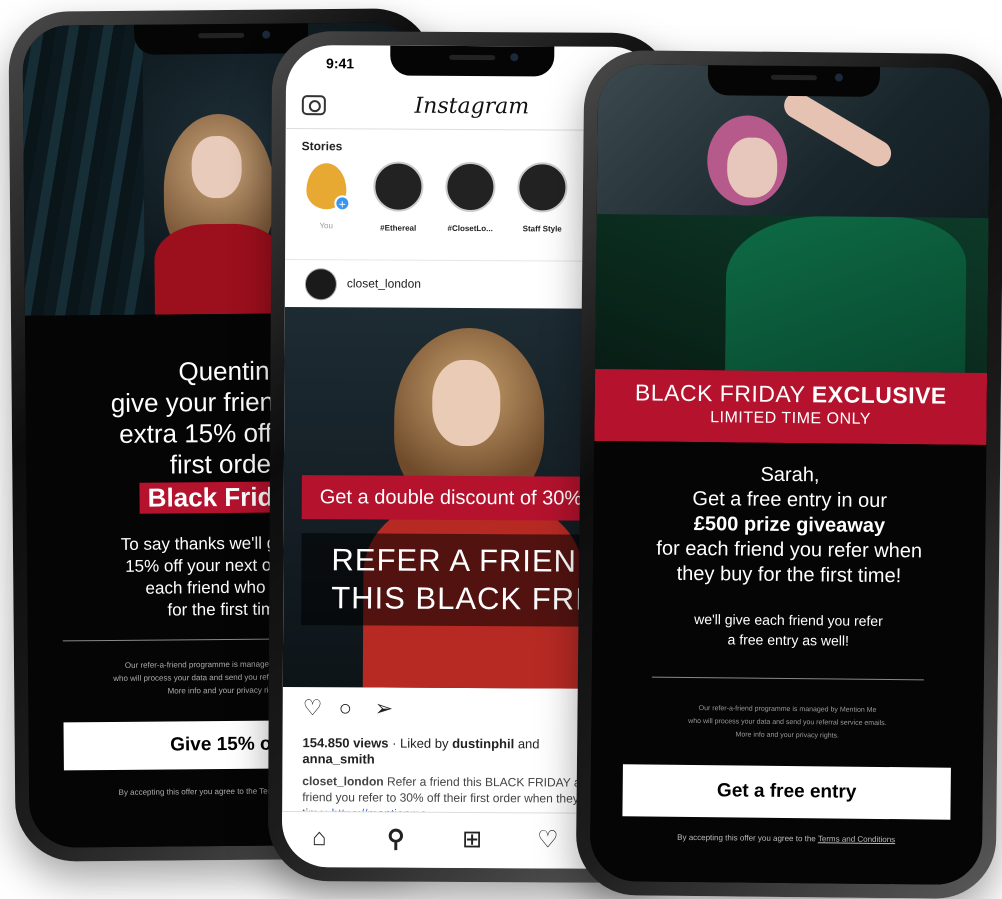 Image resolution: width=1002 pixels, height=899 pixels. Describe the element at coordinates (313, 708) in the screenshot. I see `heart-icon: ♡` at that location.